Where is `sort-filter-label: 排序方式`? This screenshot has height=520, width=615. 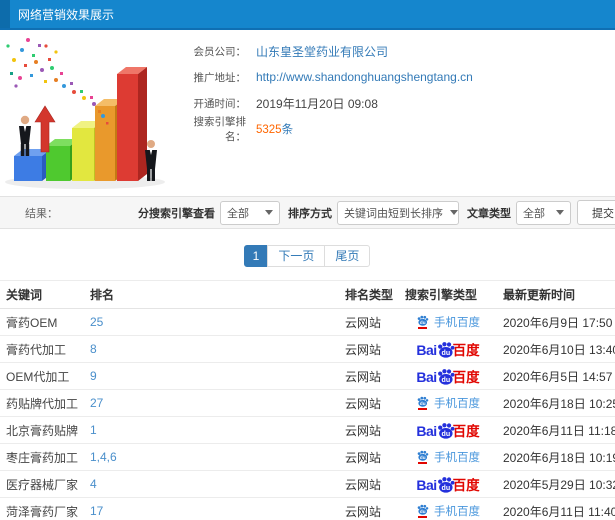 sort-filter-label: 排序方式 is located at coordinates (310, 213).